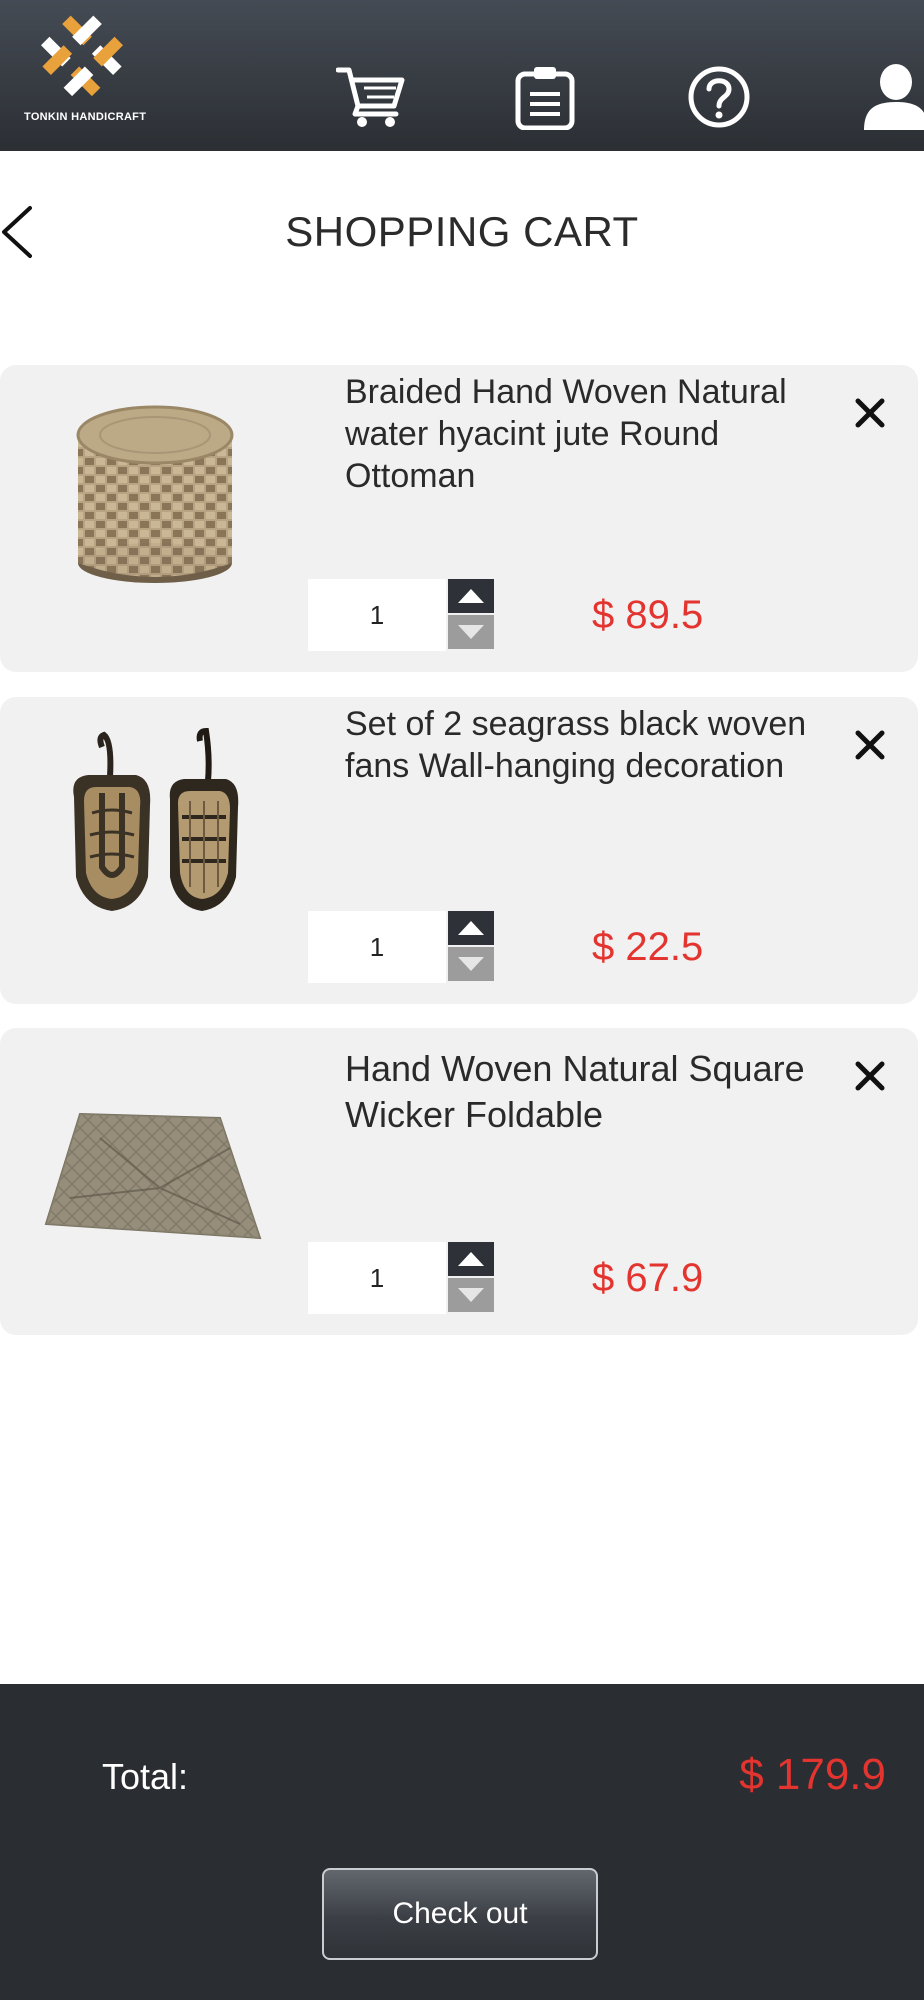  What do you see at coordinates (85, 117) in the screenshot?
I see `brand-name: TONKIN HANDICRAFT` at bounding box center [85, 117].